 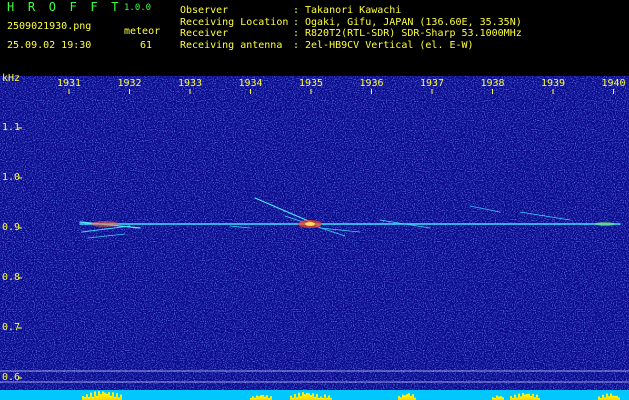 What do you see at coordinates (371, 83) in the screenshot?
I see `minute-label: 1936` at bounding box center [371, 83].